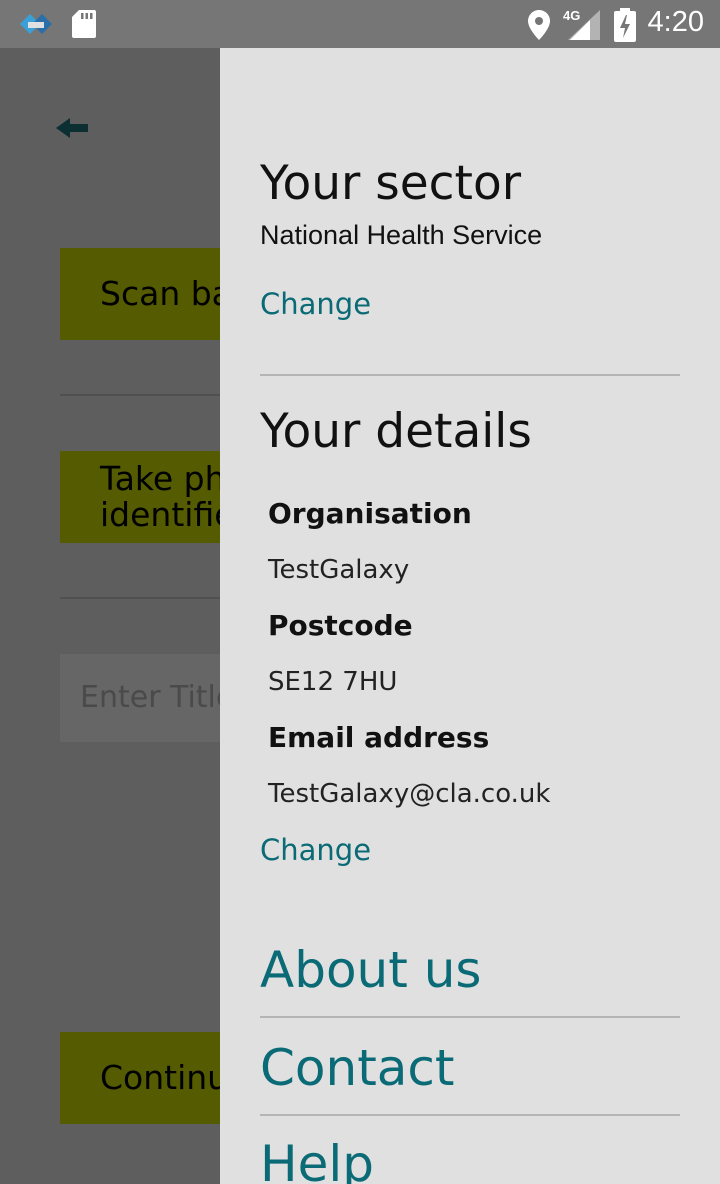 The height and width of the screenshot is (1184, 720). Describe the element at coordinates (675, 22) in the screenshot. I see `status-time: 4:20` at that location.